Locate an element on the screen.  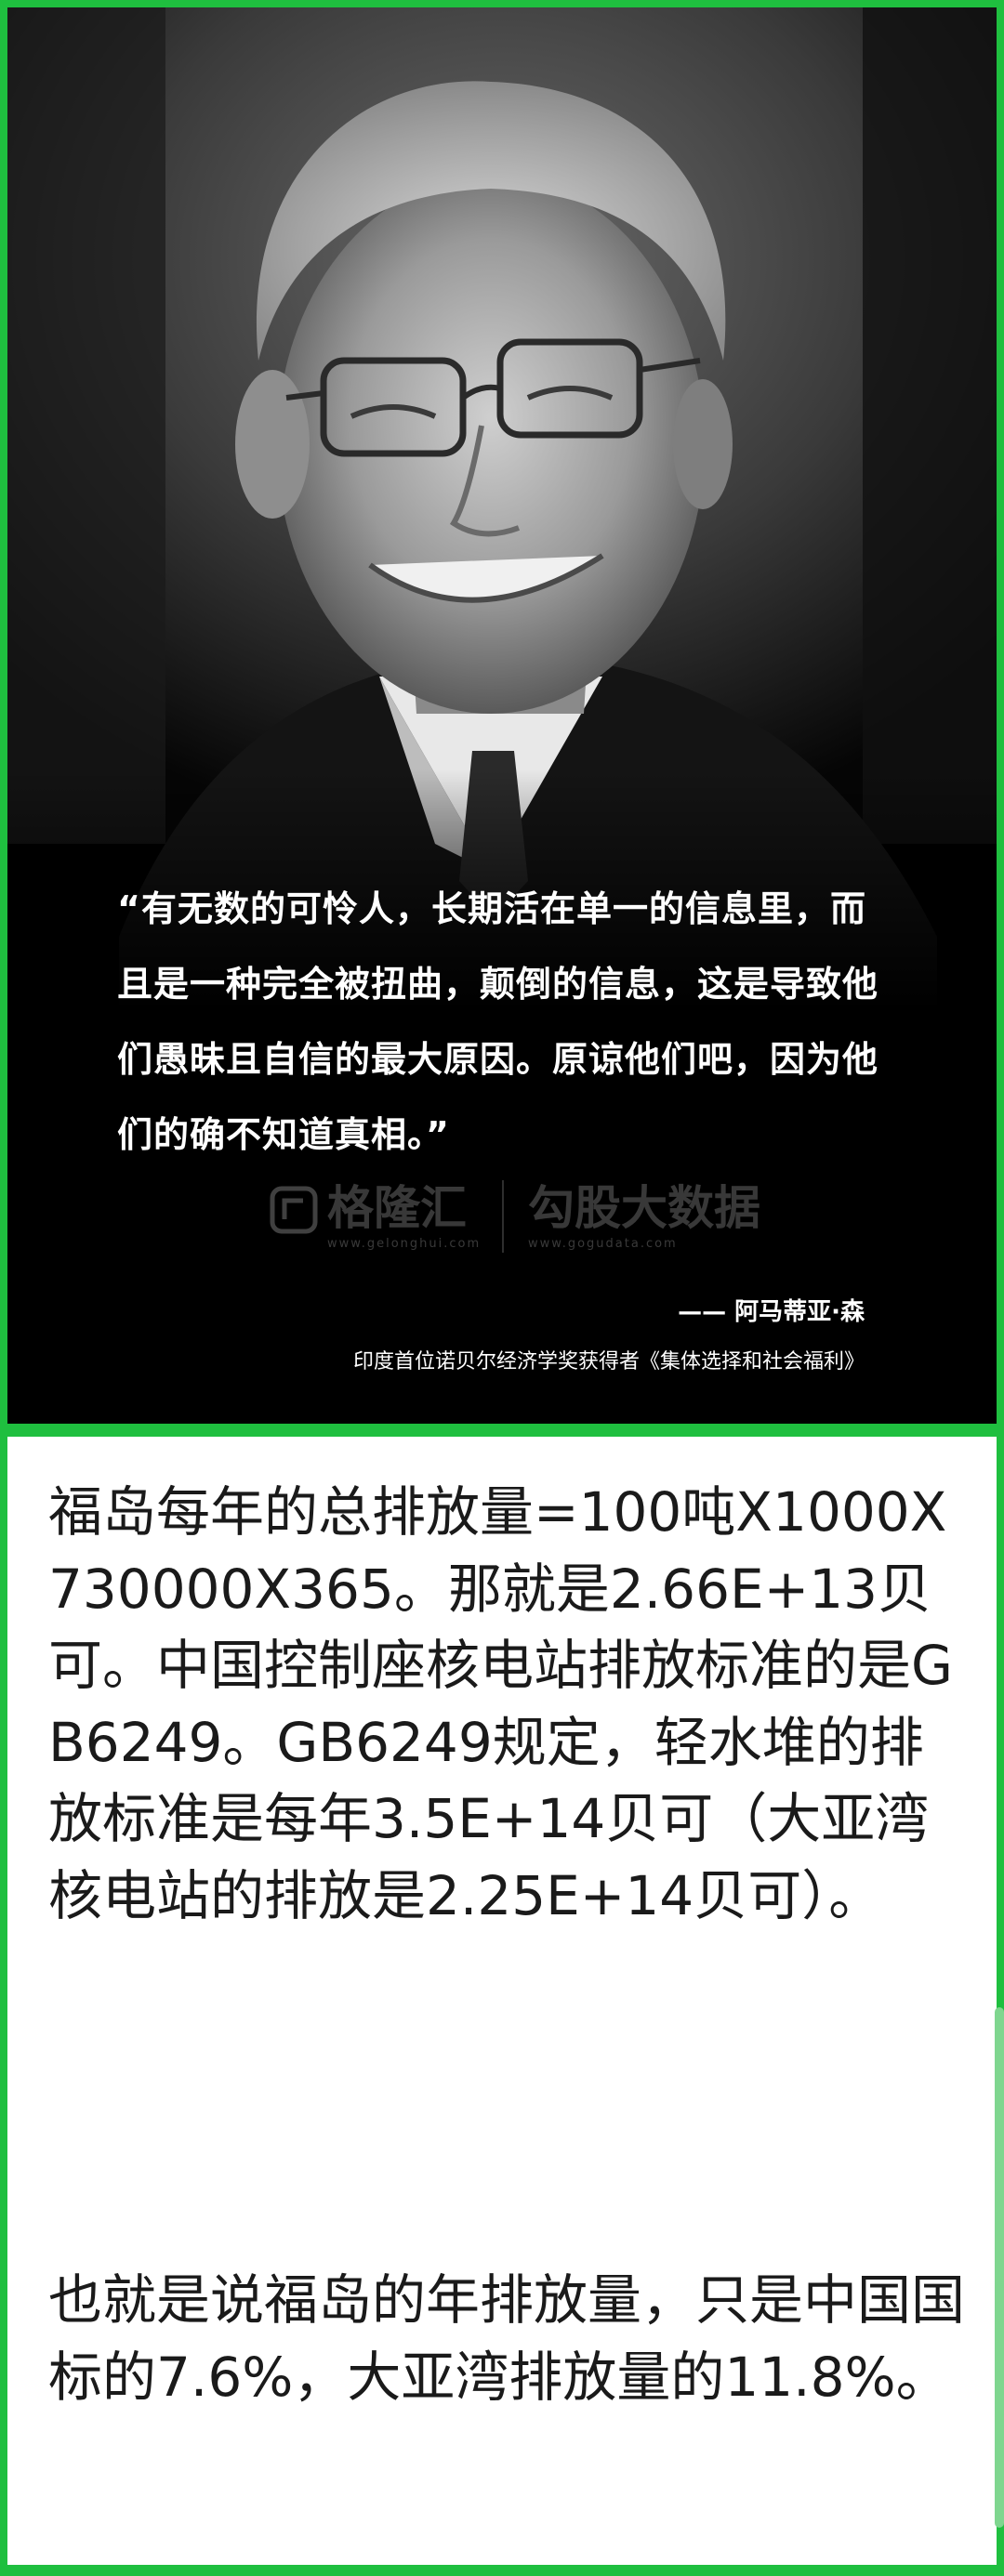
author-affiliation: 印度首位诺贝尔经济学奖获得者《集体选择和社会福利》 is located at coordinates (608, 1361).